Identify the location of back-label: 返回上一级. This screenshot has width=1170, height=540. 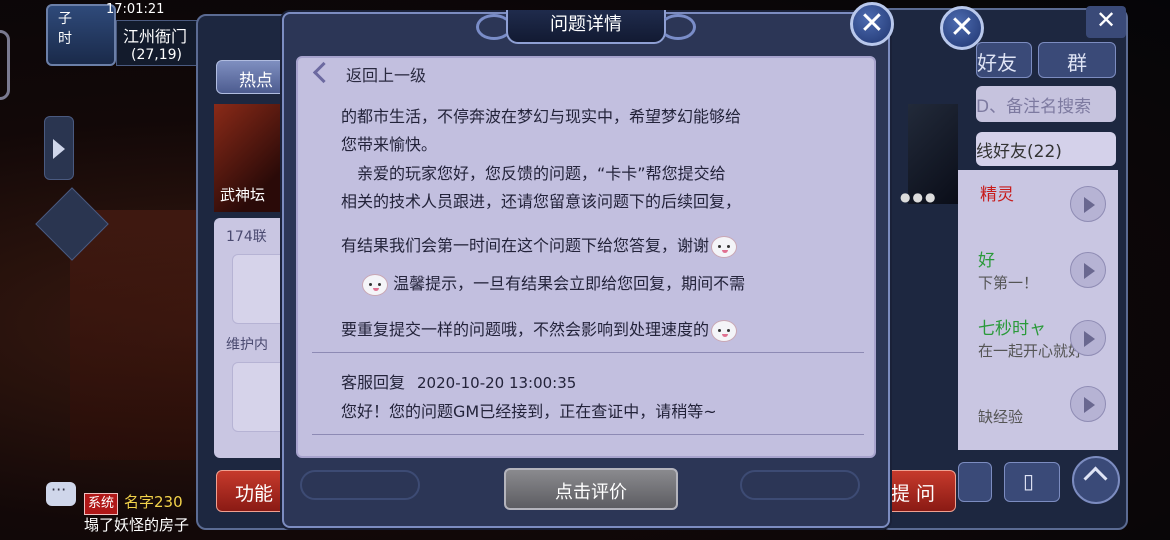
(386, 75).